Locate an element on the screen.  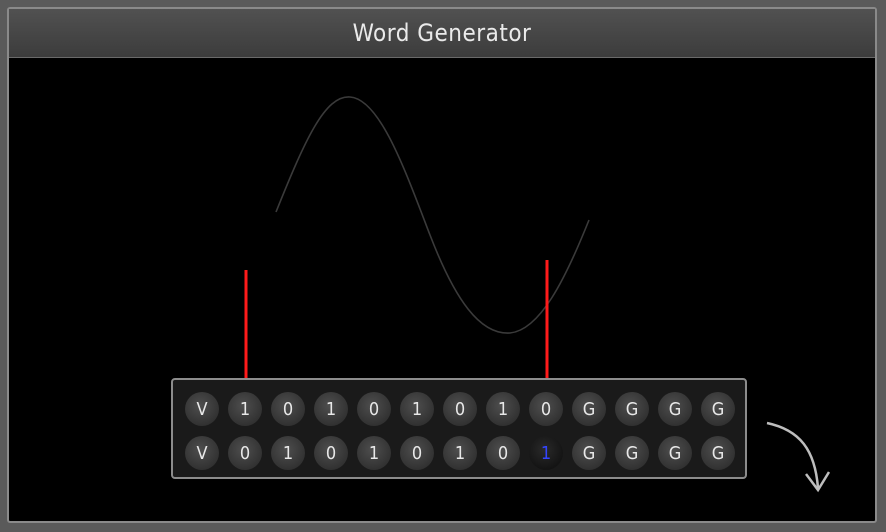
pin-bottom-4: 1 is located at coordinates (374, 453).